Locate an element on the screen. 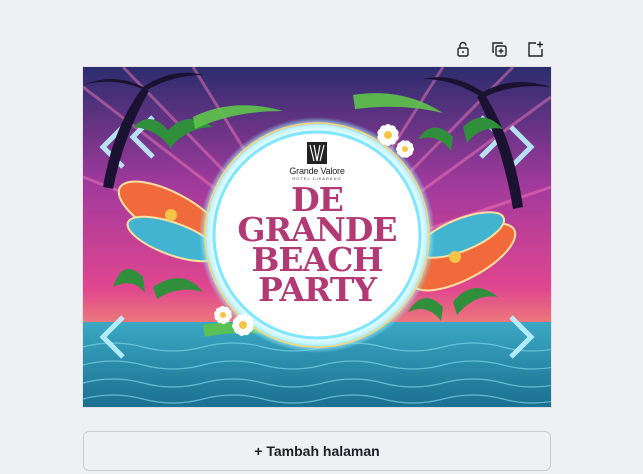  brand-name: Grande Valore is located at coordinates (317, 171).